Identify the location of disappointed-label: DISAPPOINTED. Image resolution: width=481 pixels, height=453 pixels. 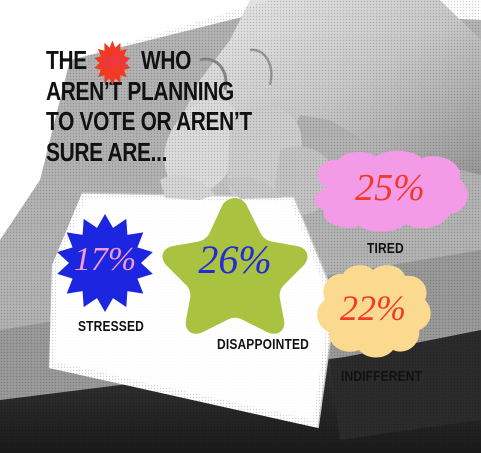
(263, 344).